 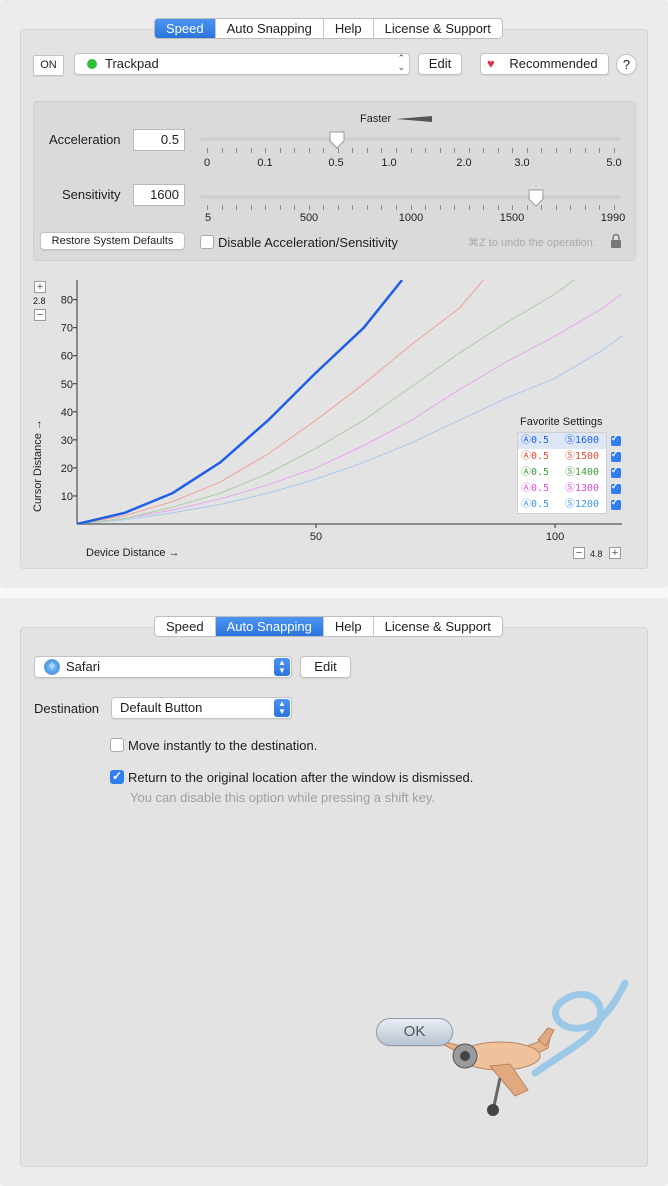 I want to click on favorite-row: Ⓐ0.5 Ⓢ1300, so click(x=562, y=489).